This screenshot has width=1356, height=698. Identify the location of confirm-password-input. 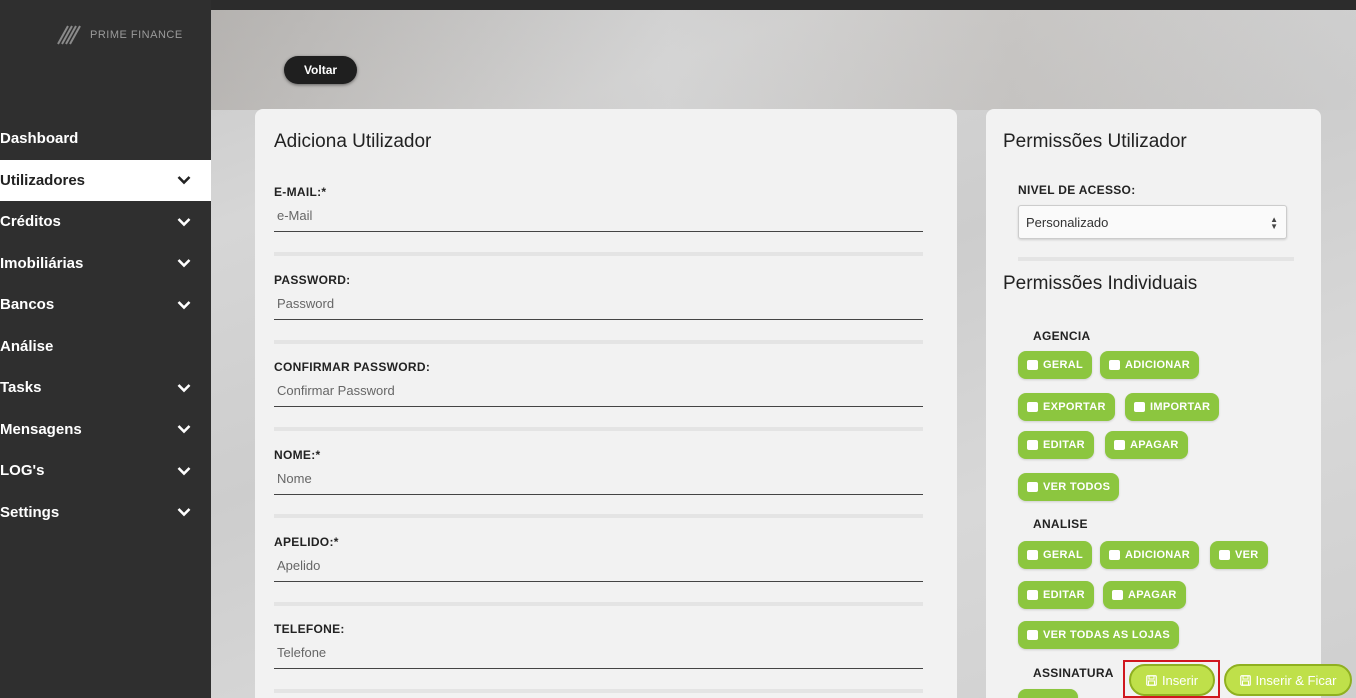
(598, 395).